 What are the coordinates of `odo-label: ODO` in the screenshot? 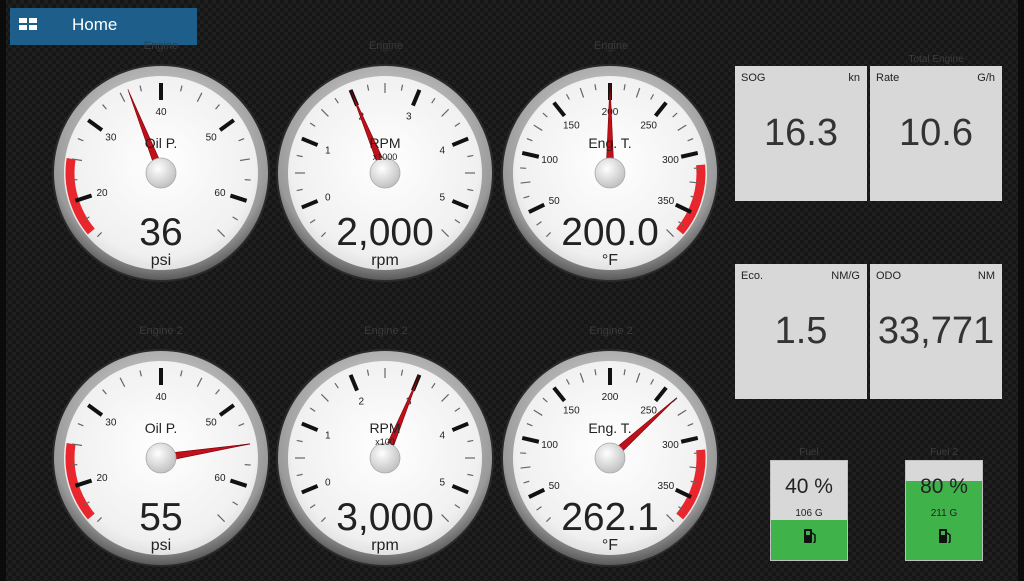 It's located at (889, 276).